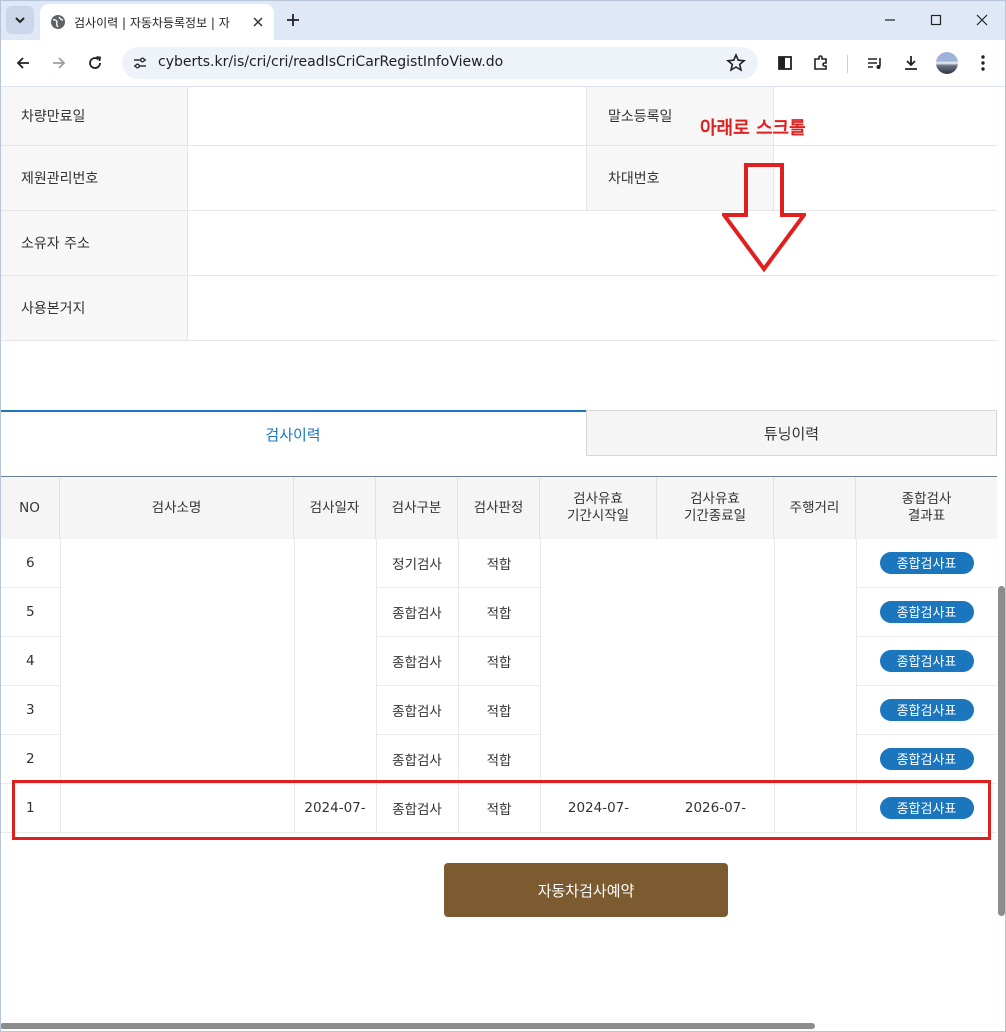 The width and height of the screenshot is (1006, 1032). I want to click on browser-tab: 검사이력 | 자동차등록정보 | 자, so click(157, 22).